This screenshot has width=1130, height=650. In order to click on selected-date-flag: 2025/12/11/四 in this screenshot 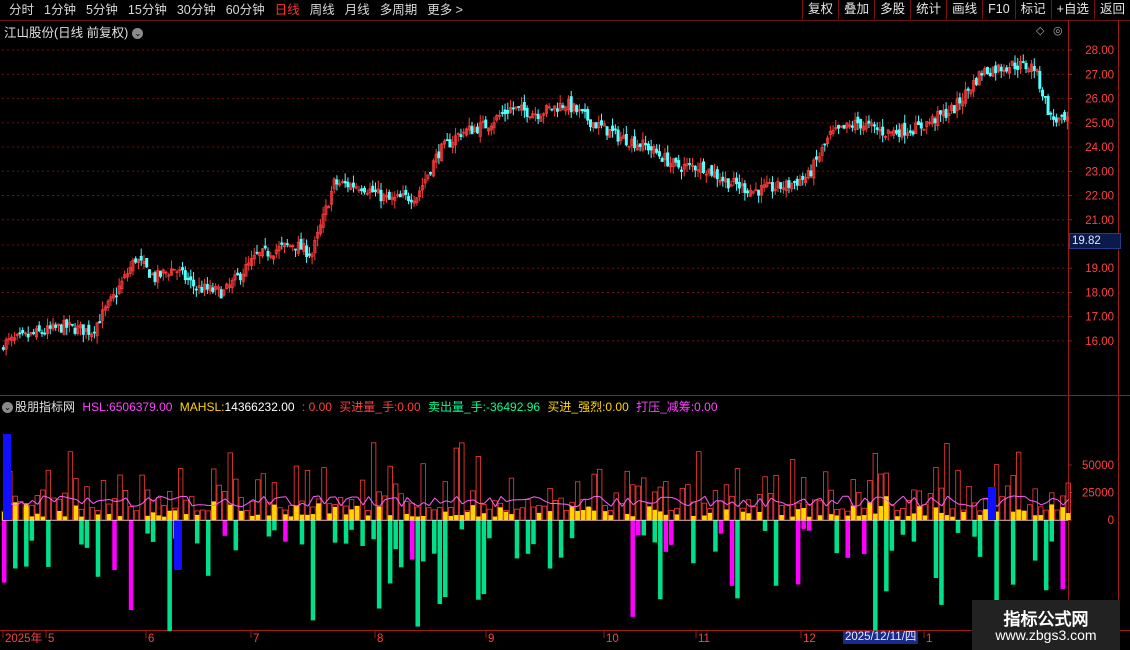, I will do `click(881, 637)`.